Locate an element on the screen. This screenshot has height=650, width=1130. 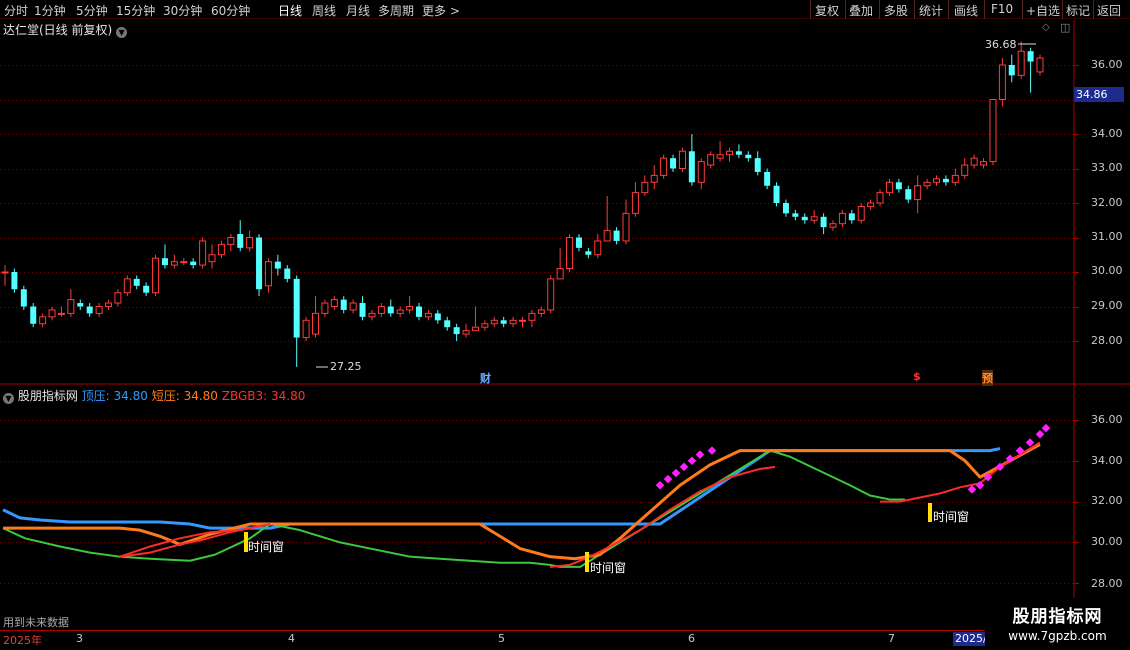
tab-15min: 15分钟 is located at coordinates (135, 10).